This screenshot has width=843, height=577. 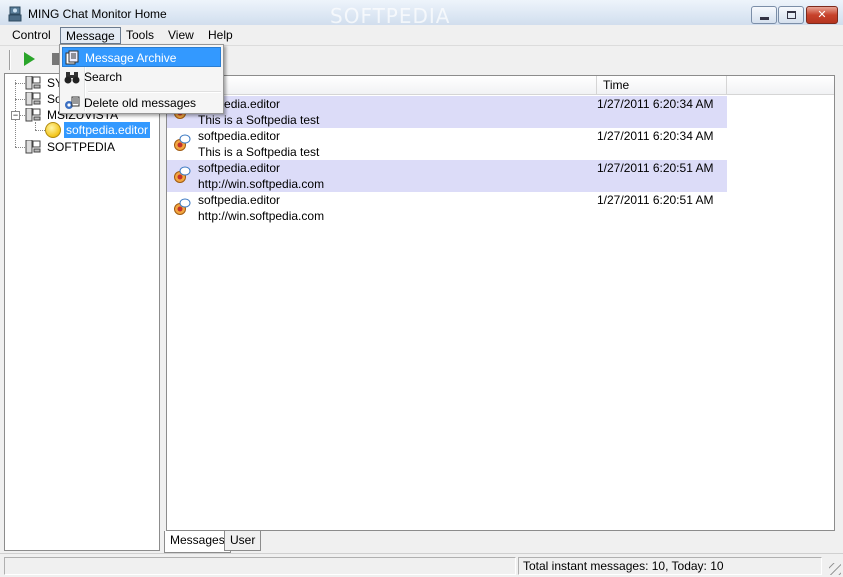 I want to click on menu-item-message-archive: Message Archive, so click(x=141, y=57).